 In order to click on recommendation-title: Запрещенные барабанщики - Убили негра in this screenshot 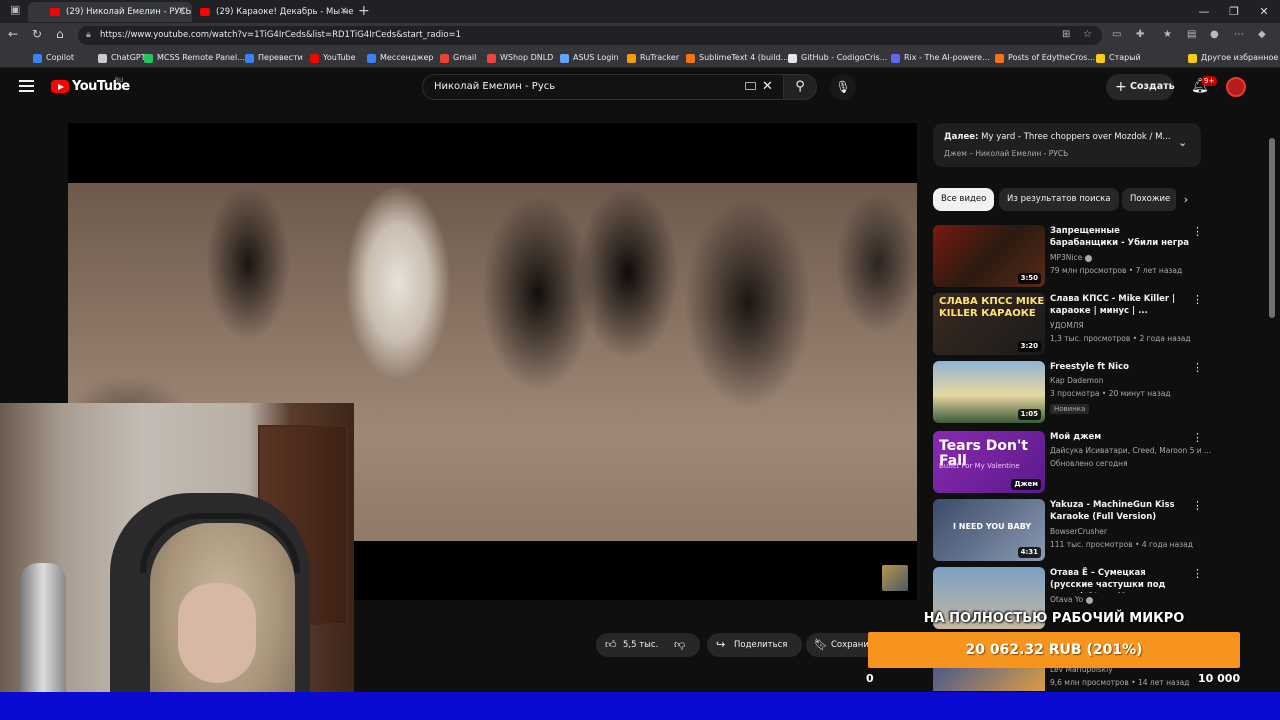, I will do `click(1120, 237)`.